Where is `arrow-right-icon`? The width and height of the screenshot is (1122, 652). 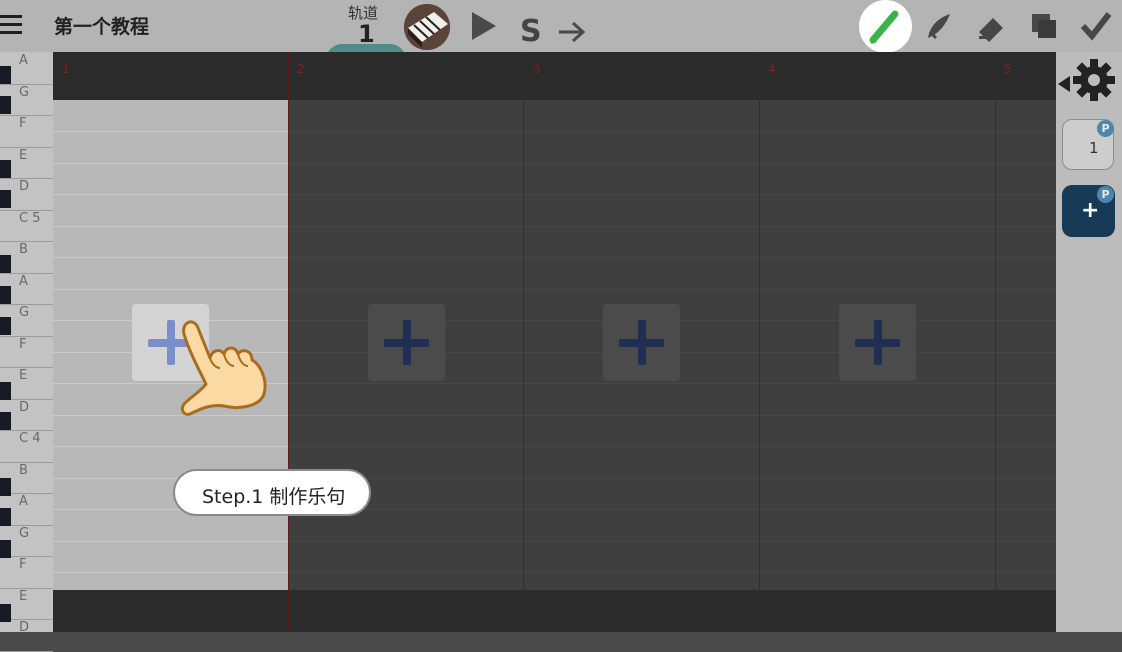
arrow-right-icon is located at coordinates (572, 32).